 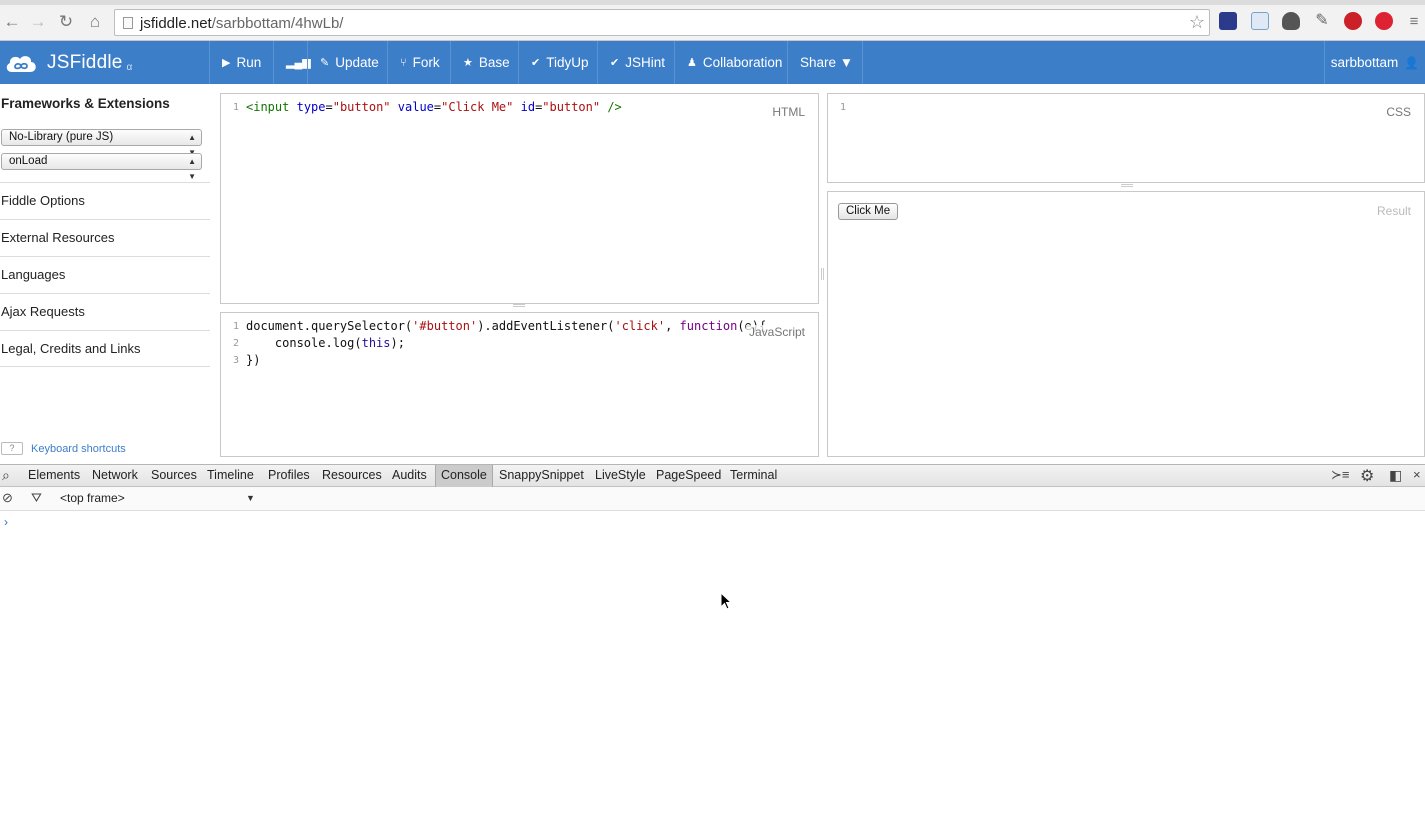 I want to click on brand-name: JSFiddle, so click(x=85, y=62).